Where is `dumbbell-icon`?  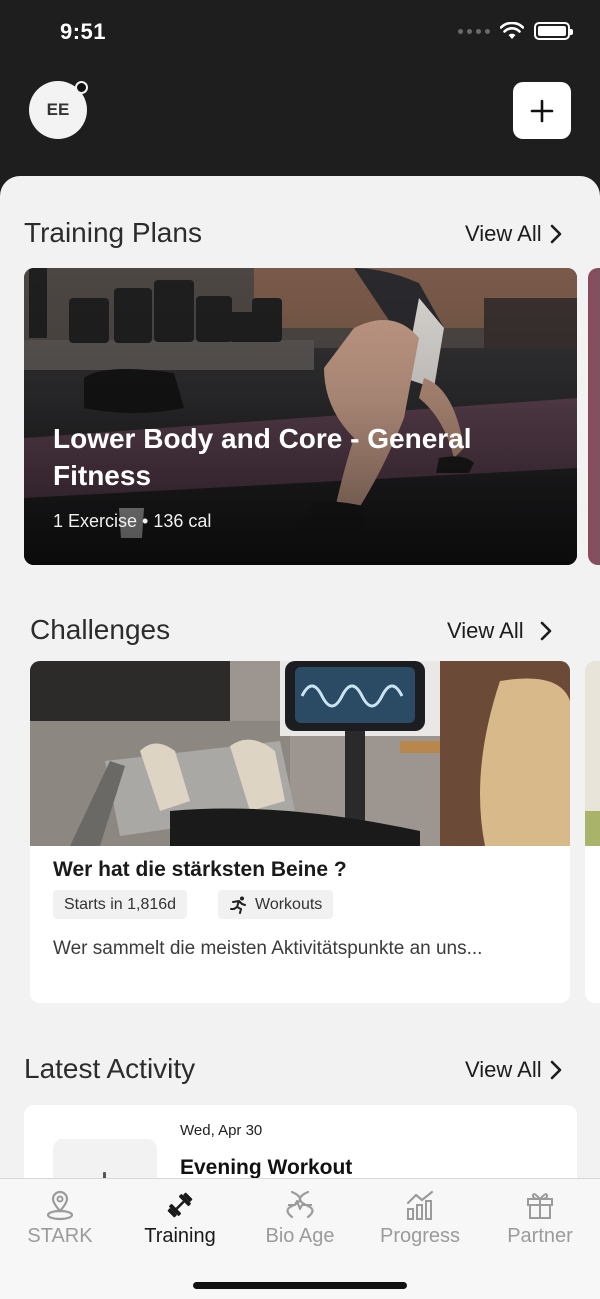
dumbbell-icon is located at coordinates (180, 1205).